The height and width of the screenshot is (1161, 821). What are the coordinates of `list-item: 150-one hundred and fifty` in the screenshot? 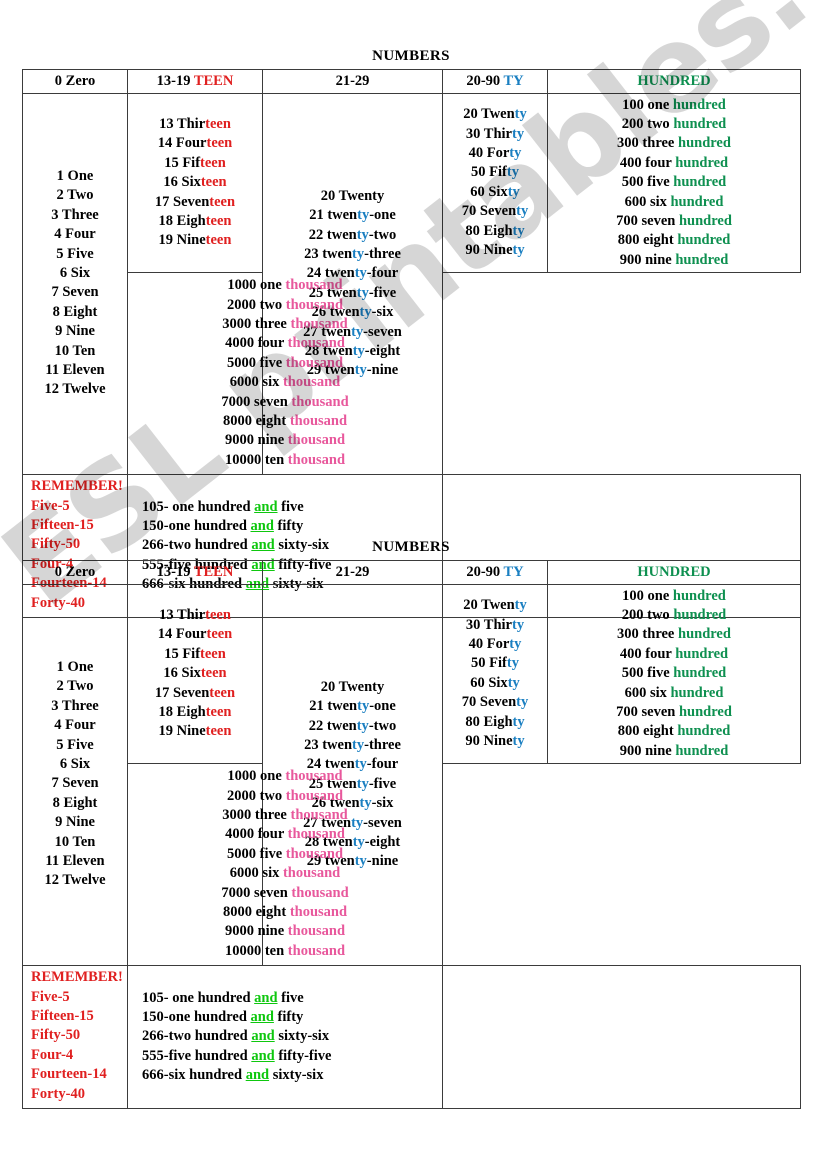 It's located at (223, 526).